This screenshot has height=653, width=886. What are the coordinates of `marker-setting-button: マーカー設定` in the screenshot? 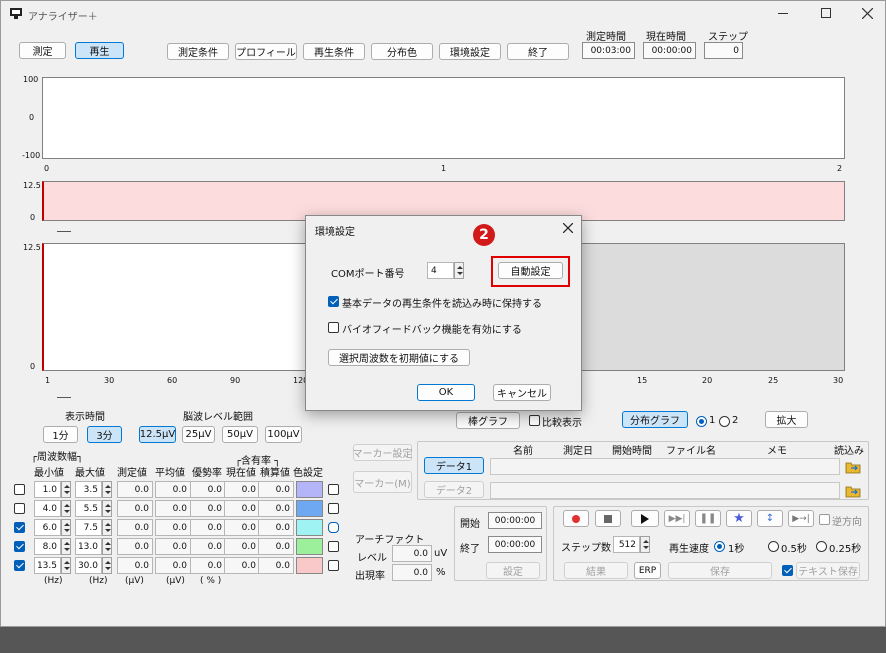 It's located at (383, 452).